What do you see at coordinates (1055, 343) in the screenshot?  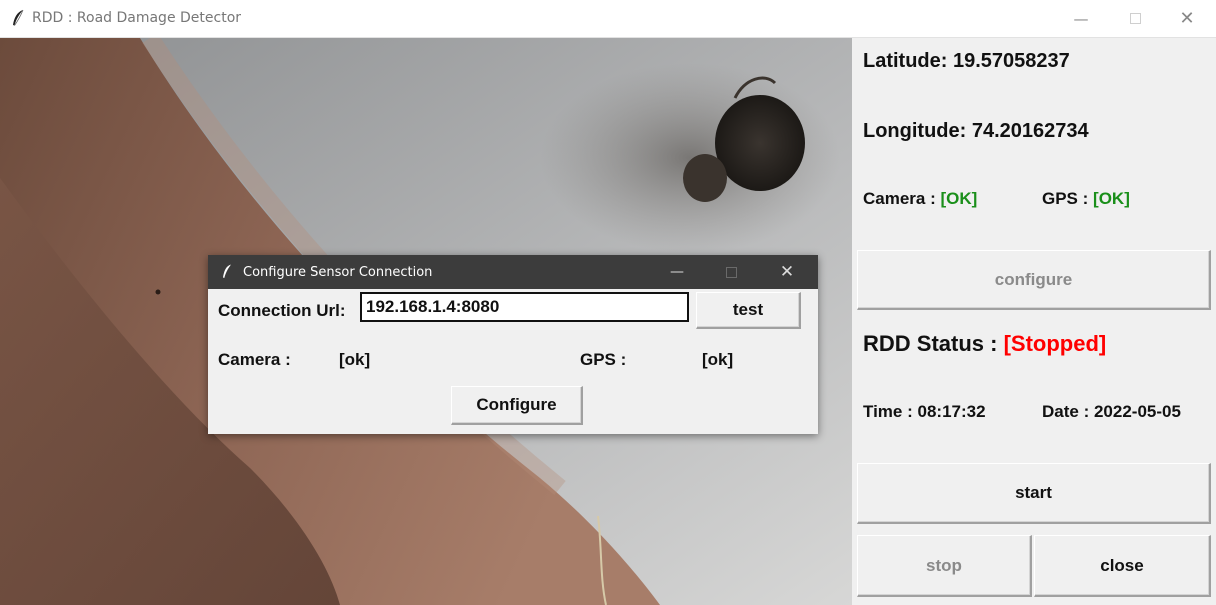 I see `rdd-status-value: [Stopped]` at bounding box center [1055, 343].